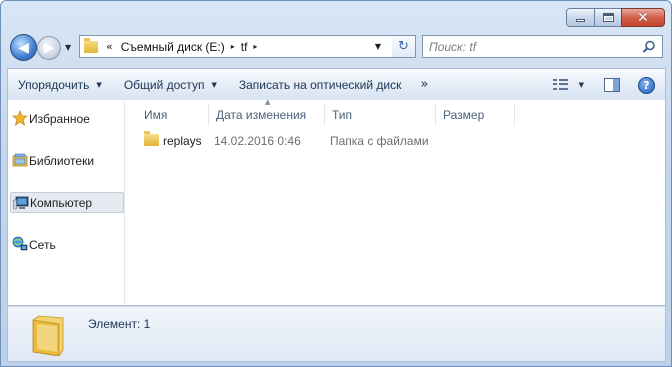 This screenshot has height=367, width=672. Describe the element at coordinates (173, 115) in the screenshot. I see `column-header-name: Имя` at that location.